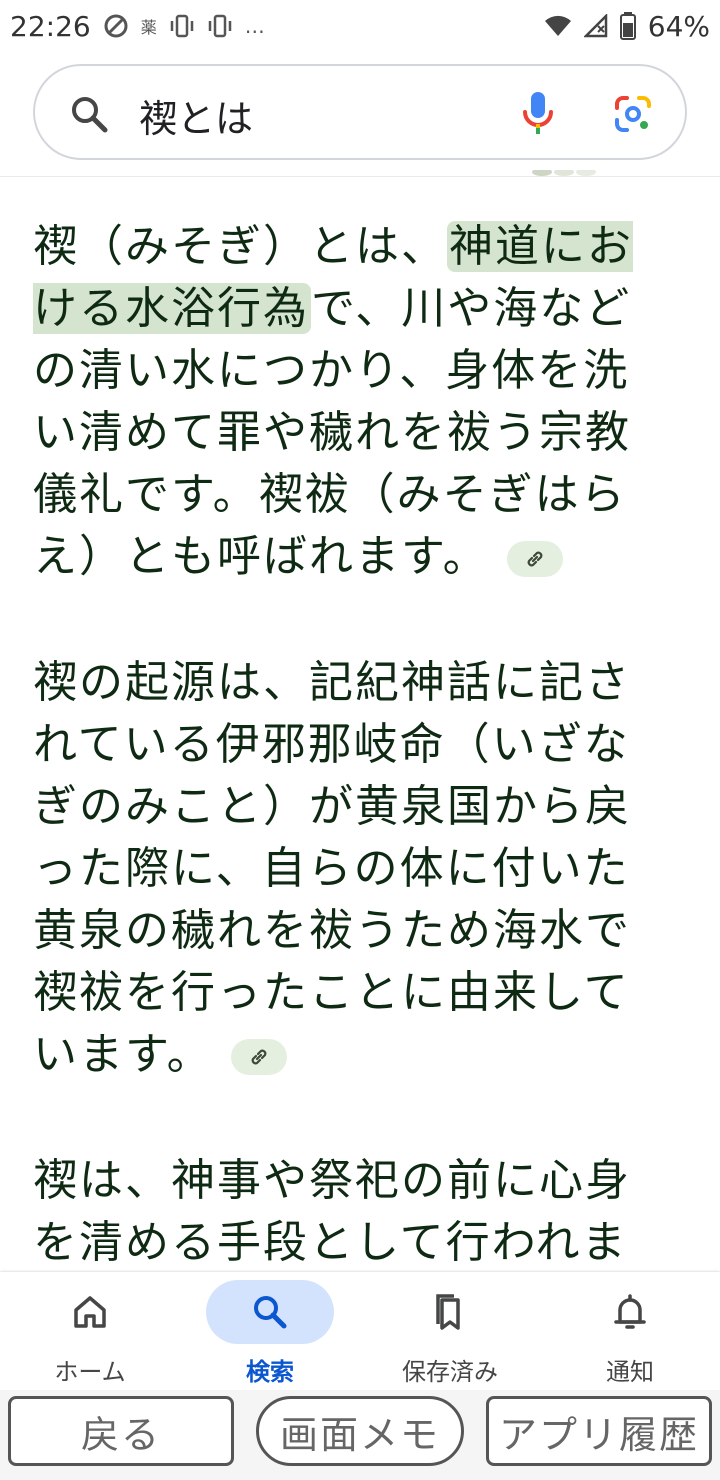 The height and width of the screenshot is (1480, 720). I want to click on status-time: 22:26, so click(50, 26).